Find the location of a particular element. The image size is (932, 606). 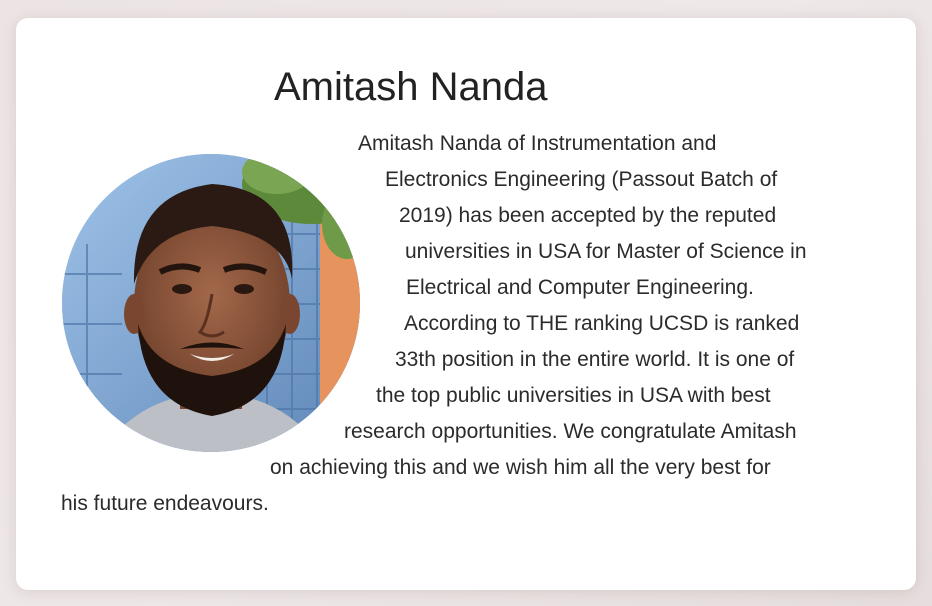

bio-line: Amitash Nanda of Instrumentation and is located at coordinates (537, 143).